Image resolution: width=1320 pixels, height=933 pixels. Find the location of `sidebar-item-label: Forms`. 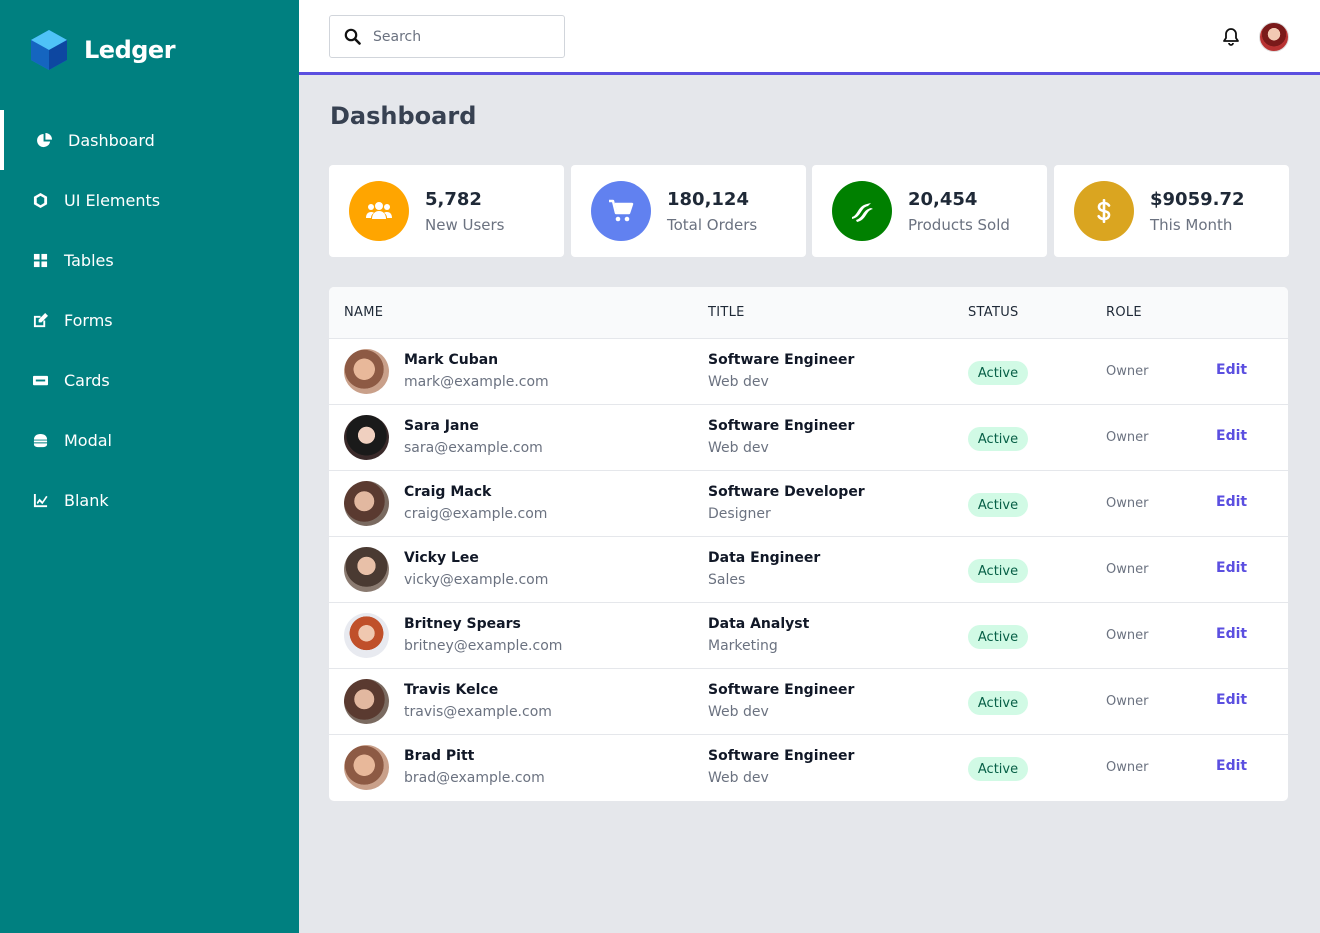

sidebar-item-label: Forms is located at coordinates (88, 320).